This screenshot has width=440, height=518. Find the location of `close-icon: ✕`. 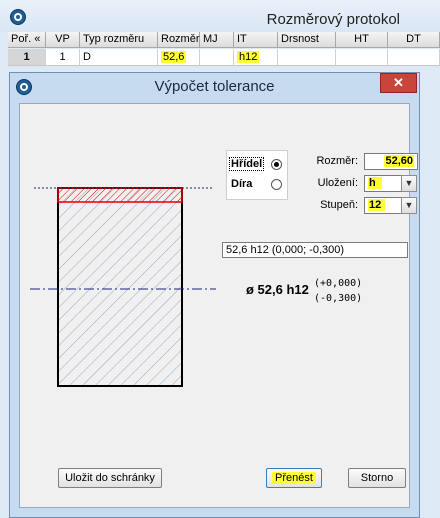

close-icon: ✕ is located at coordinates (398, 82).